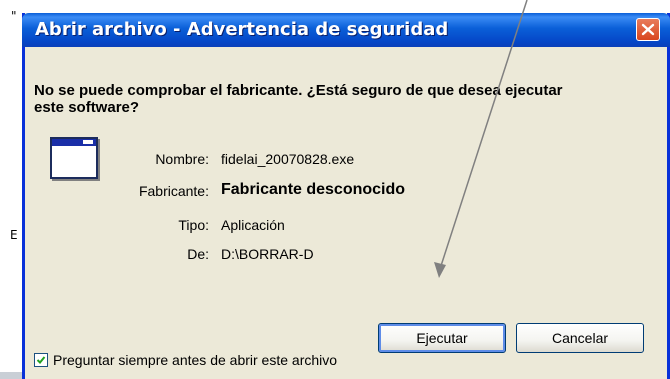 This screenshot has height=379, width=670. Describe the element at coordinates (288, 159) in the screenshot. I see `name-value: fidelai_20070828.exe` at that location.